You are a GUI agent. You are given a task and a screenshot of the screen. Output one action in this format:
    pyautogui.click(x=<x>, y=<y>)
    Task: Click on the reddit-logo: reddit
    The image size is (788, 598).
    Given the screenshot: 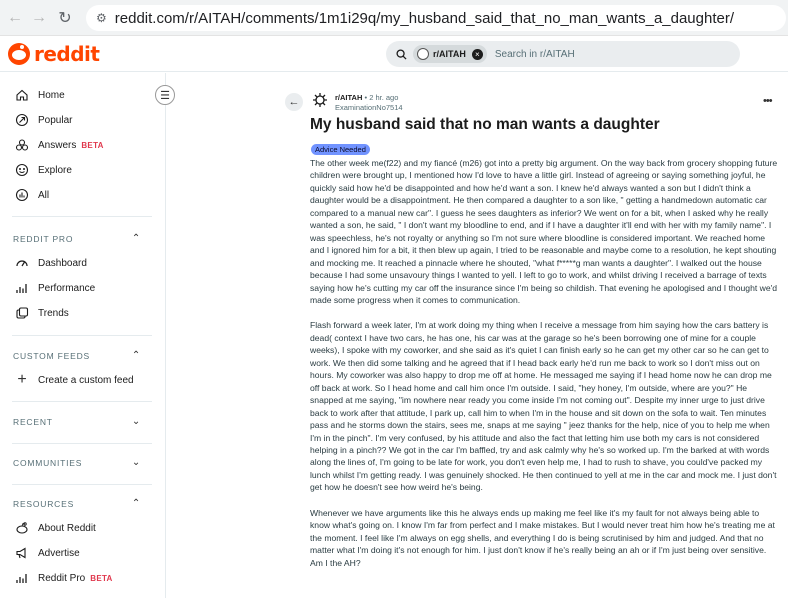 What is the action you would take?
    pyautogui.click(x=54, y=54)
    